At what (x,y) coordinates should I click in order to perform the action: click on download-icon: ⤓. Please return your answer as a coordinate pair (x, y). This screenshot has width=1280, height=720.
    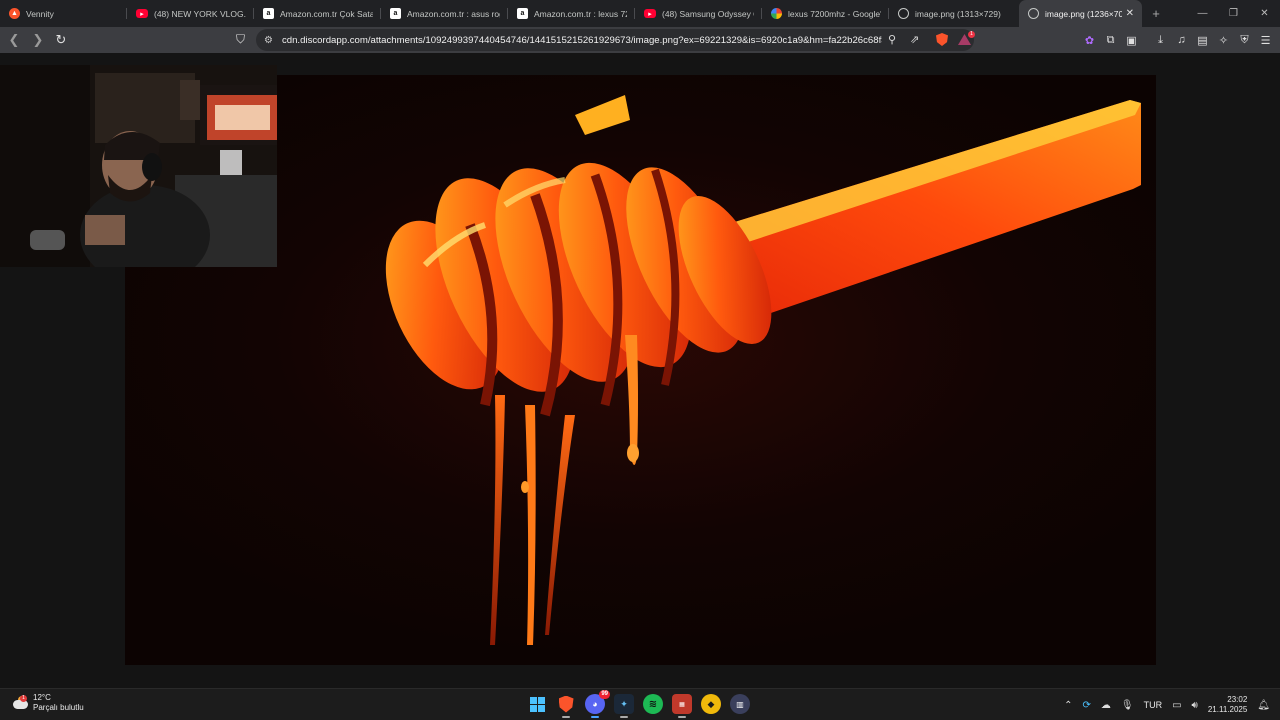
    Looking at the image, I should click on (1160, 40).